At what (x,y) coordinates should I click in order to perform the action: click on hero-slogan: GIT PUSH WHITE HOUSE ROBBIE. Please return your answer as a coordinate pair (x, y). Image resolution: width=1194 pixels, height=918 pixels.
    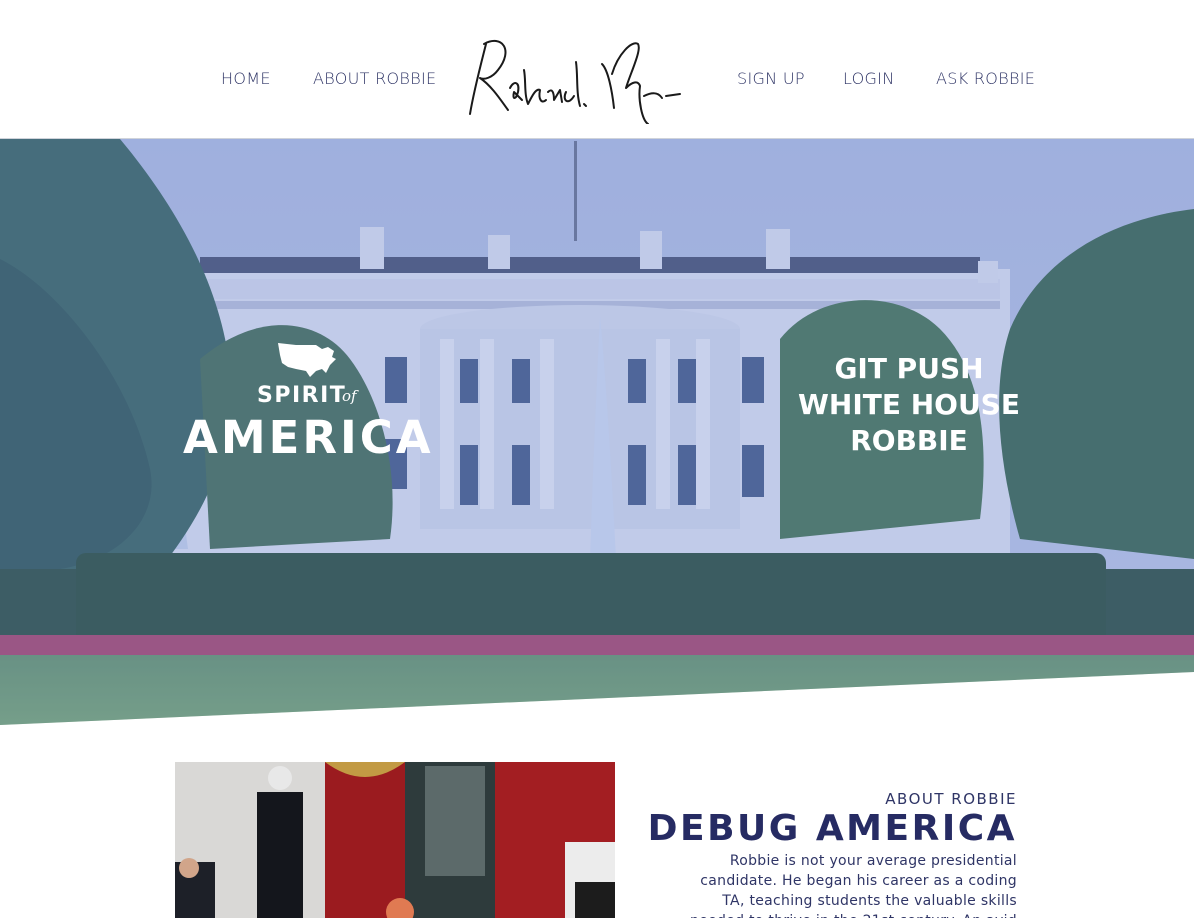
    Looking at the image, I should click on (909, 405).